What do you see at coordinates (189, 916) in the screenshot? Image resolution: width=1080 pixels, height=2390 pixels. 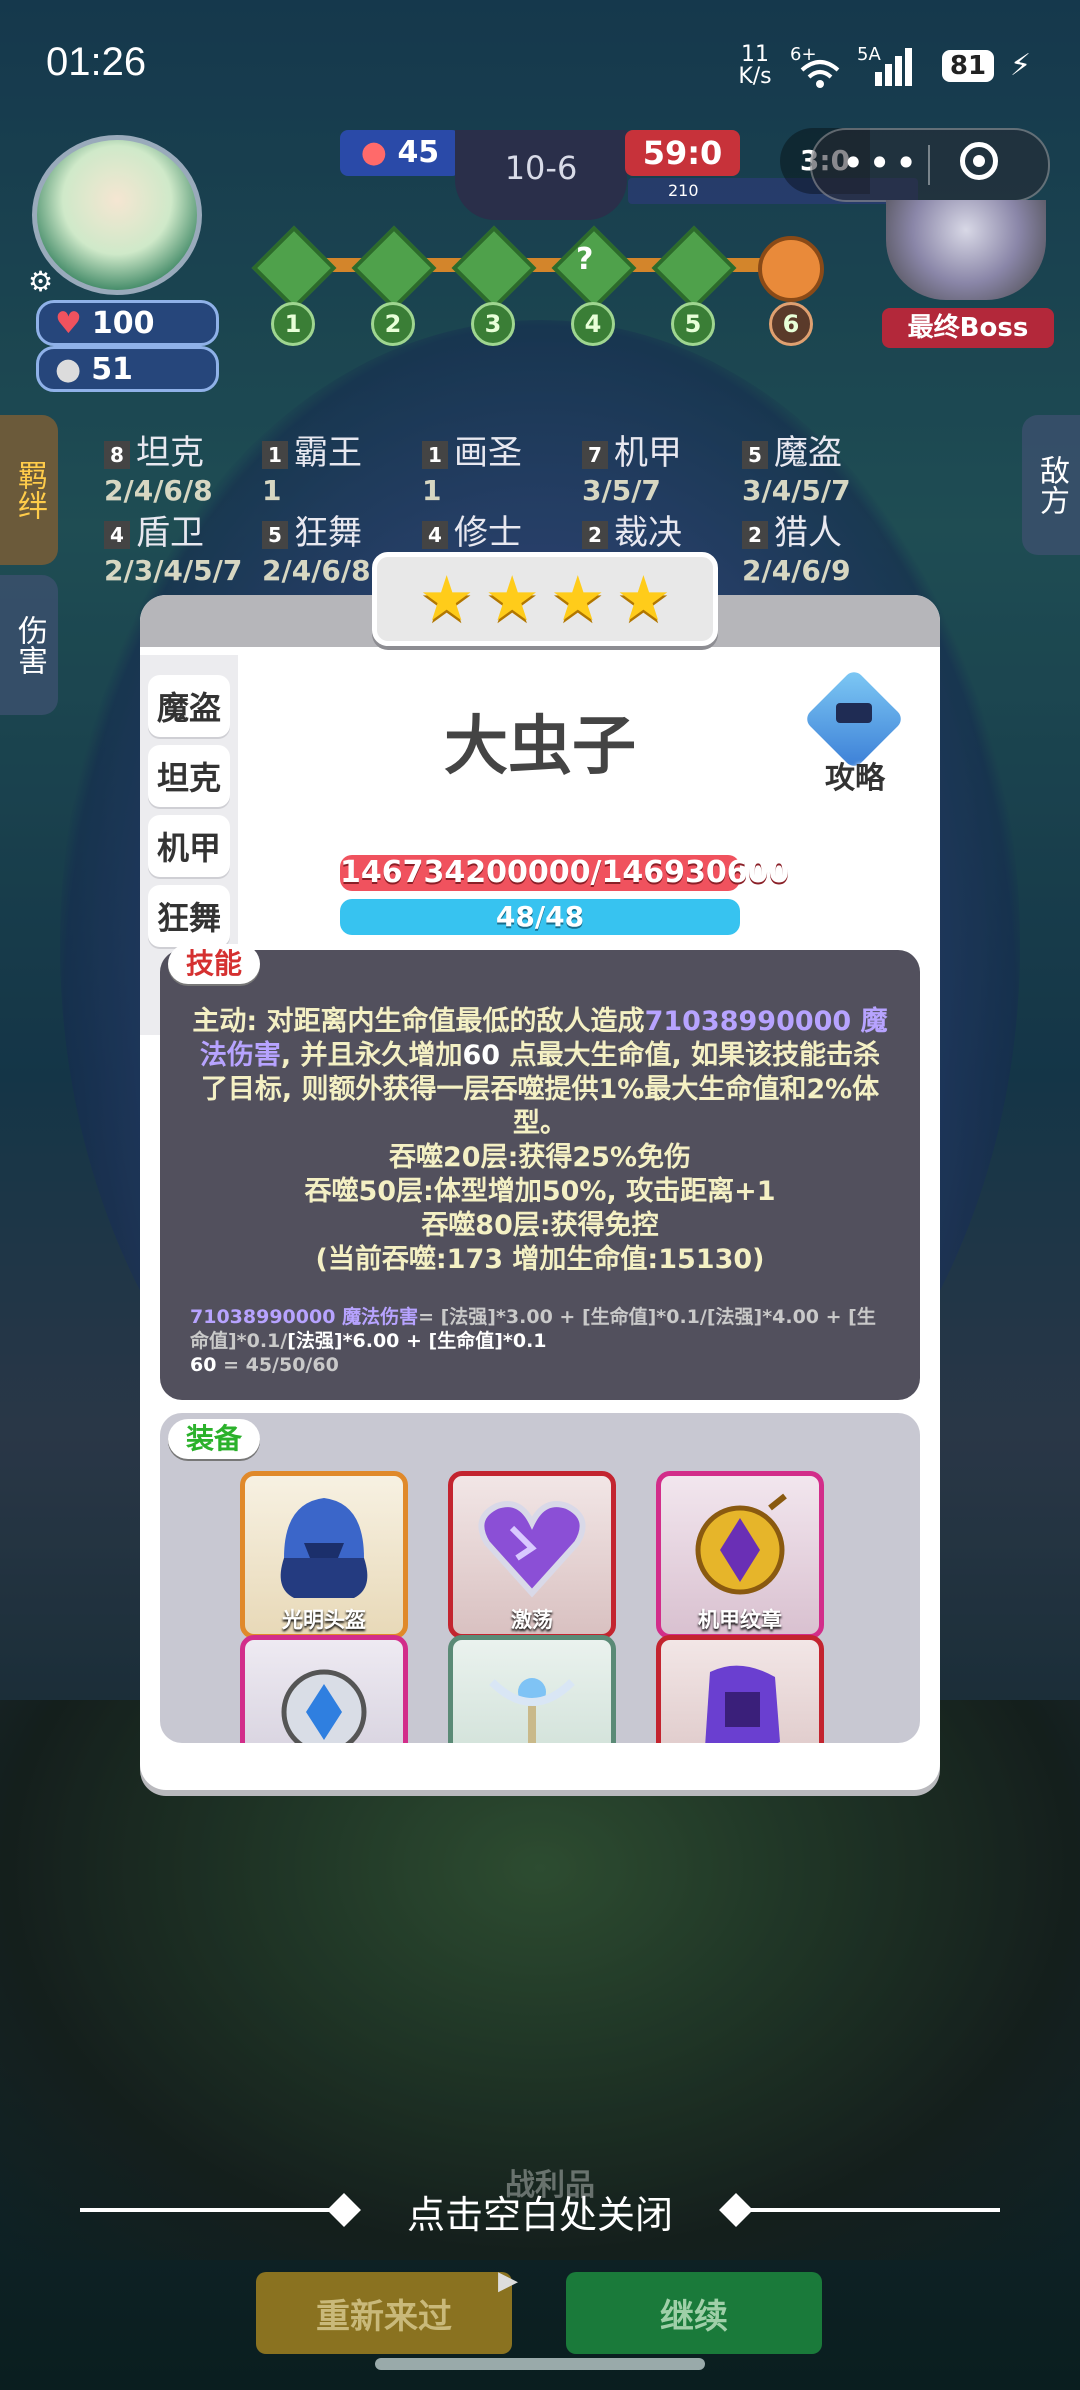 I see `class-tab: 狂舞` at bounding box center [189, 916].